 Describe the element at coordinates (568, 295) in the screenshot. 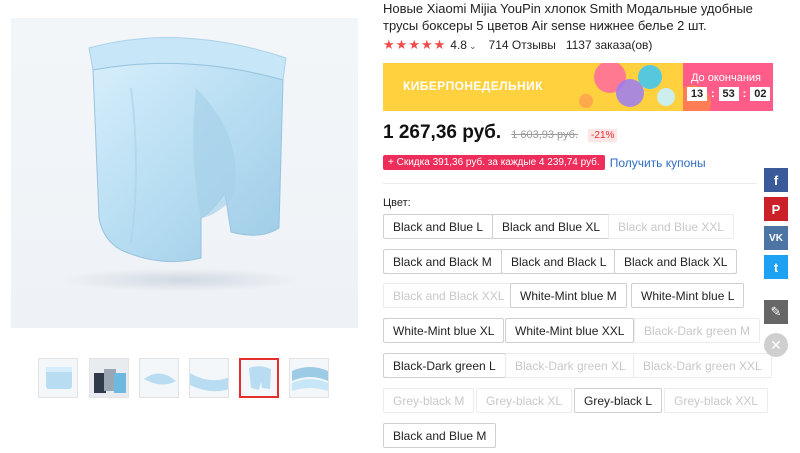

I see `option-button: White-Mint blue M` at that location.